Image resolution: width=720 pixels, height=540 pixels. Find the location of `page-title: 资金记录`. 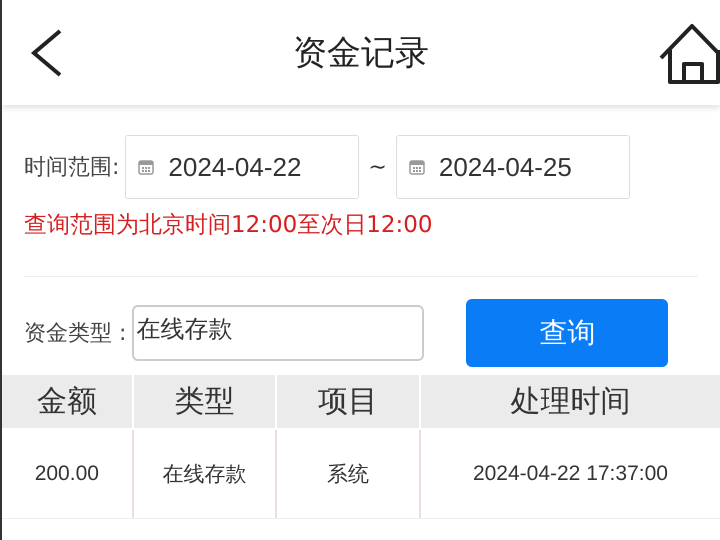

page-title: 资金记录 is located at coordinates (361, 53).